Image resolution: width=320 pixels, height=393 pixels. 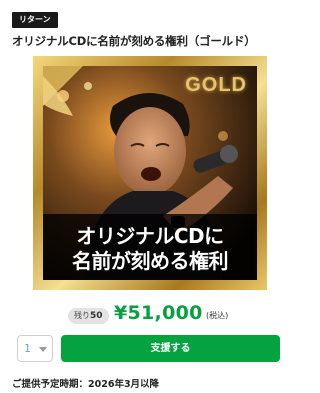 I want to click on hero-caption: オリジナルCDに 名前が刻める権利, so click(x=150, y=249).